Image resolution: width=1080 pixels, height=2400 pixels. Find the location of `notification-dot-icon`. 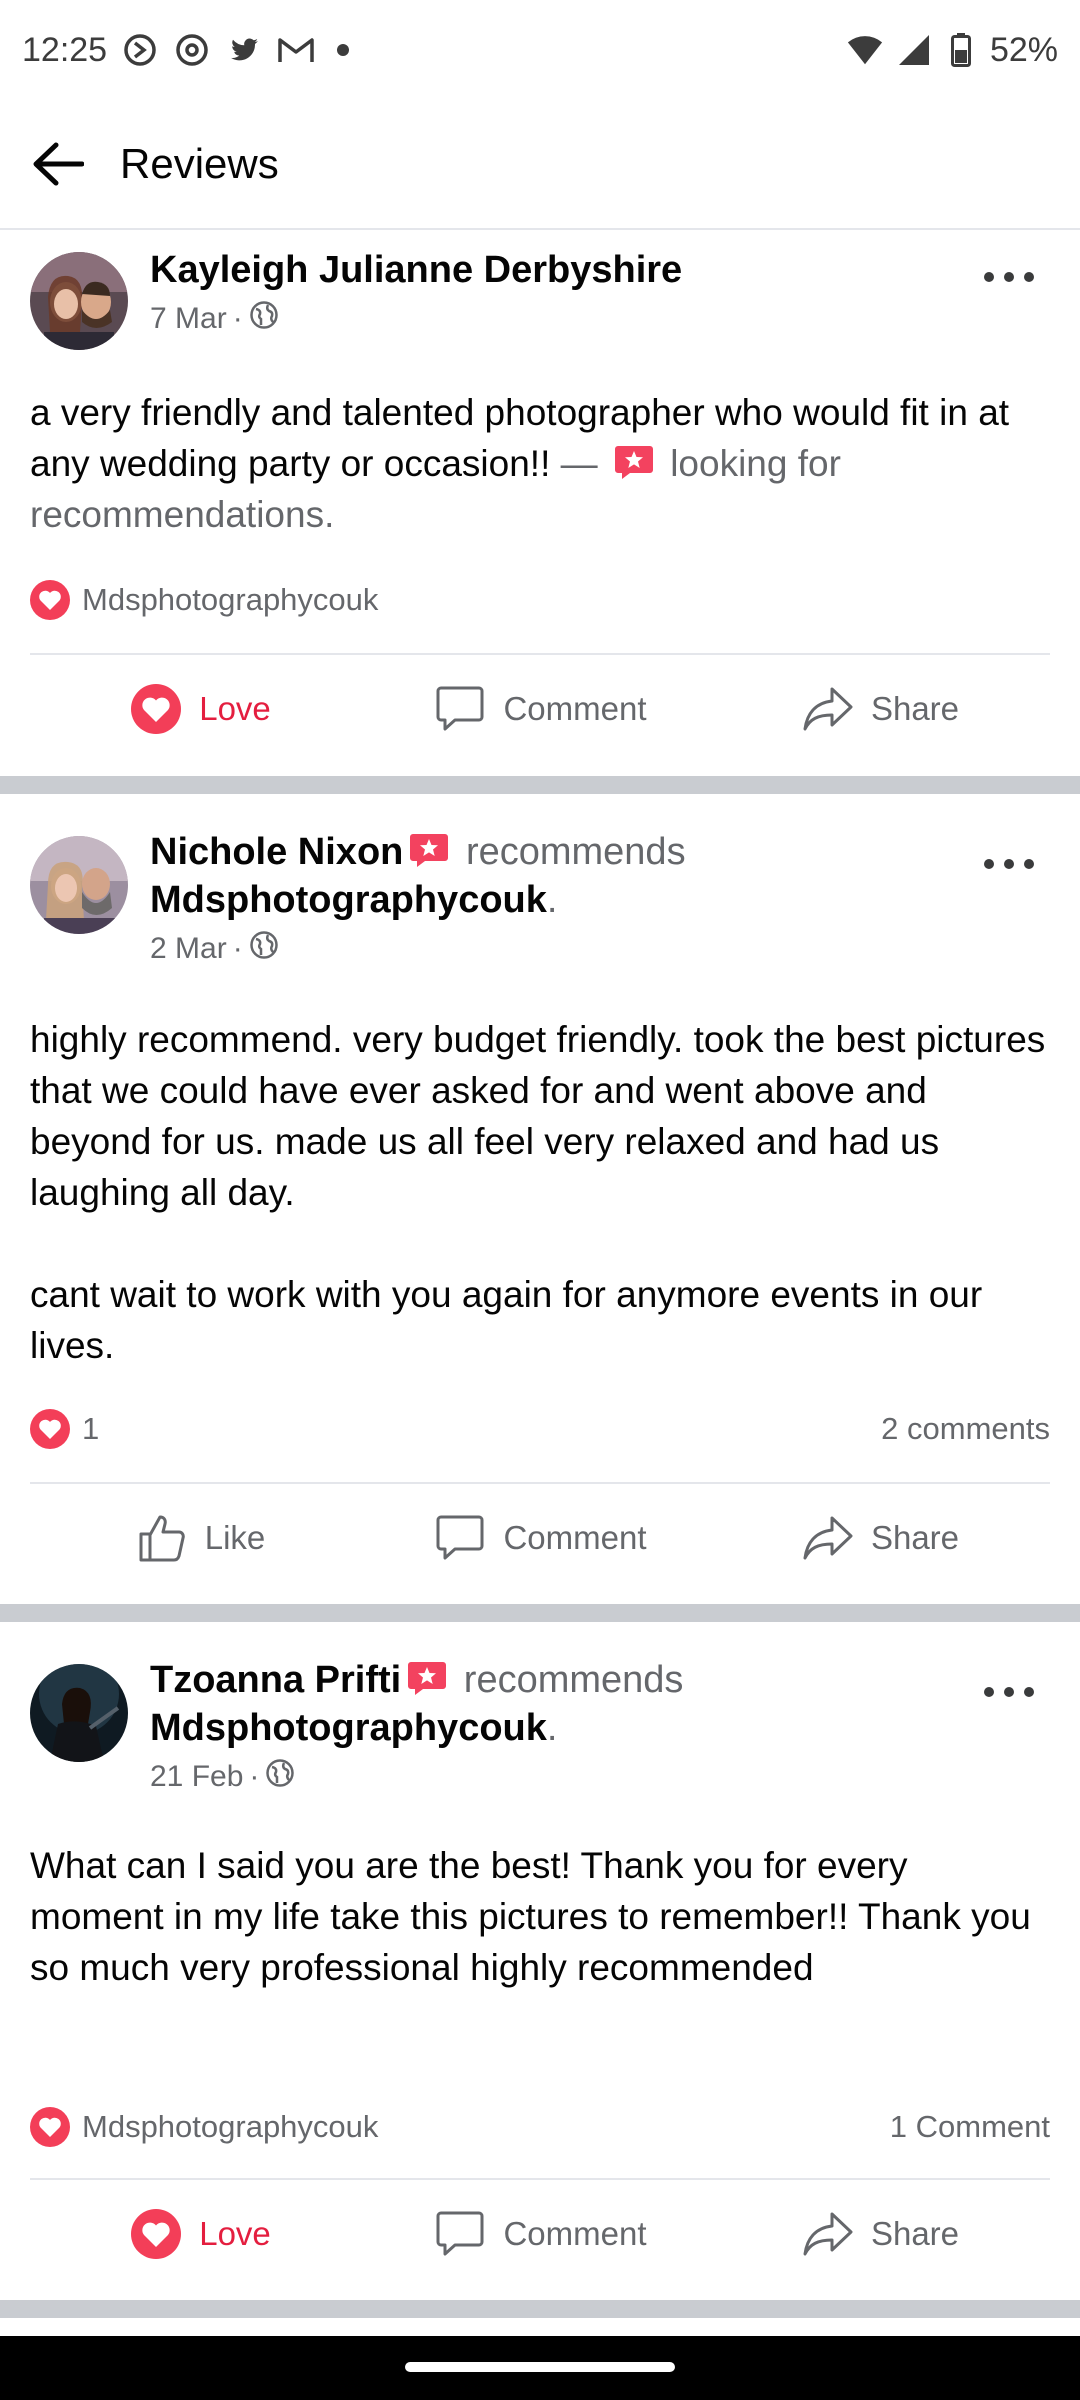

notification-dot-icon is located at coordinates (343, 50).